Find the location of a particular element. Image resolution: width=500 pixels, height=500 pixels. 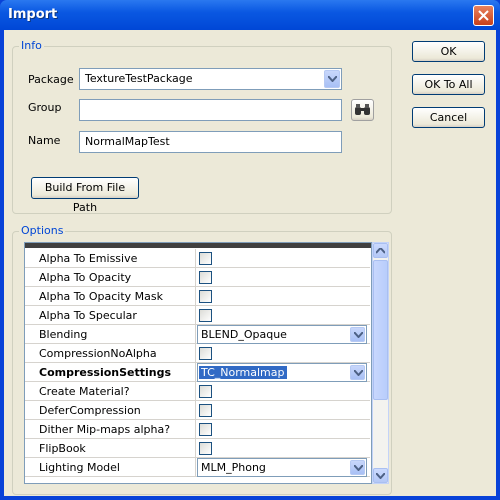

blending-dropdown-arrow is located at coordinates (357, 334).